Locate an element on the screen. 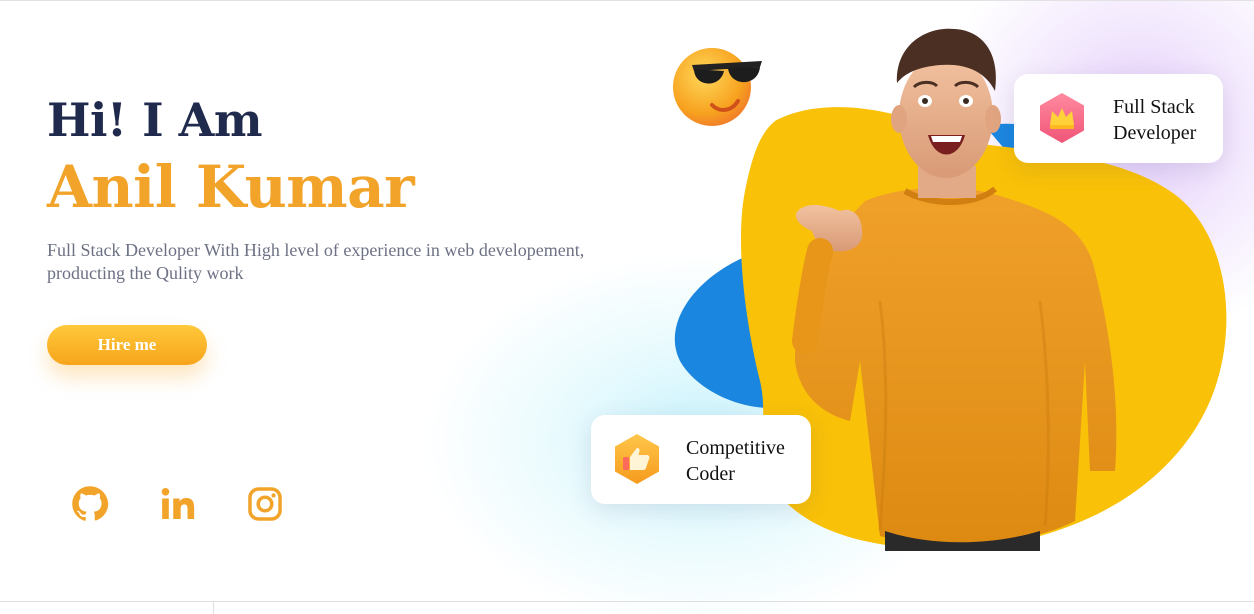  linkedin-link is located at coordinates (178, 504).